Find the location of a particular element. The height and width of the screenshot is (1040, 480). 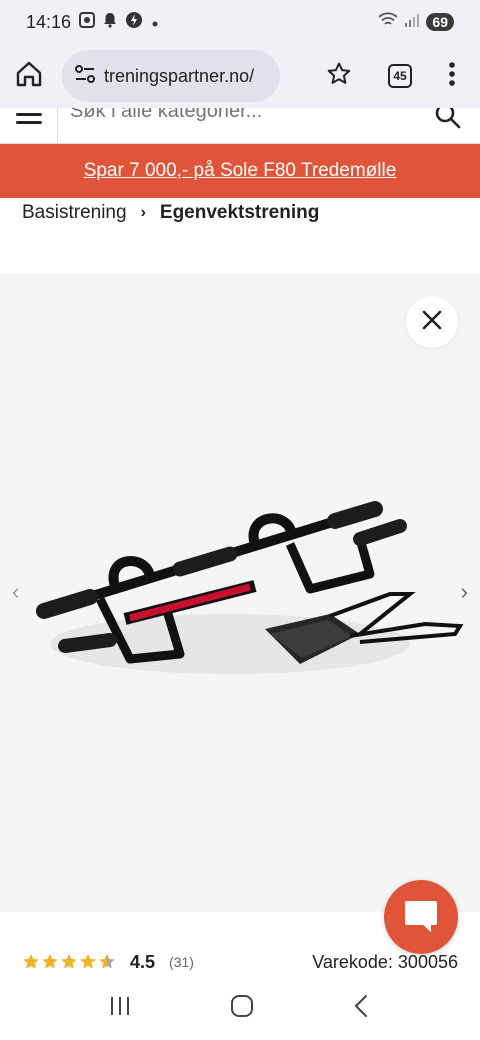

search-icon is located at coordinates (448, 121).